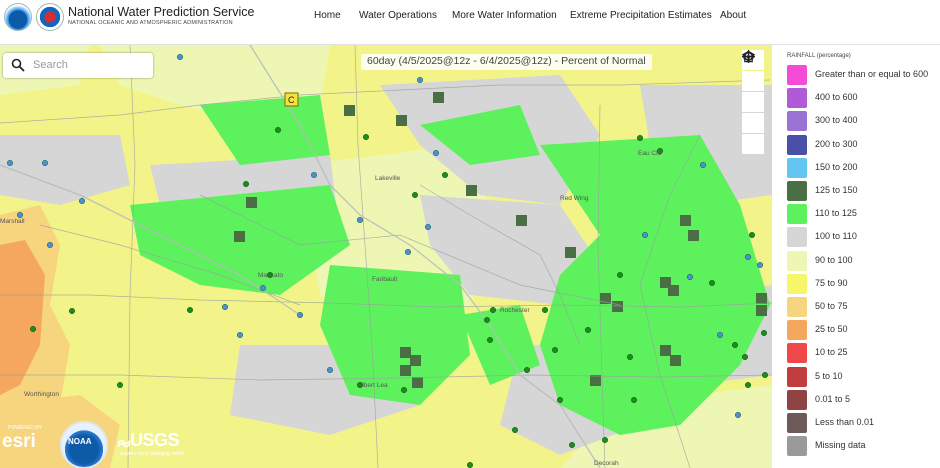 The height and width of the screenshot is (468, 940). What do you see at coordinates (862, 399) in the screenshot?
I see `legend-item: 0.01 to 5` at bounding box center [862, 399].